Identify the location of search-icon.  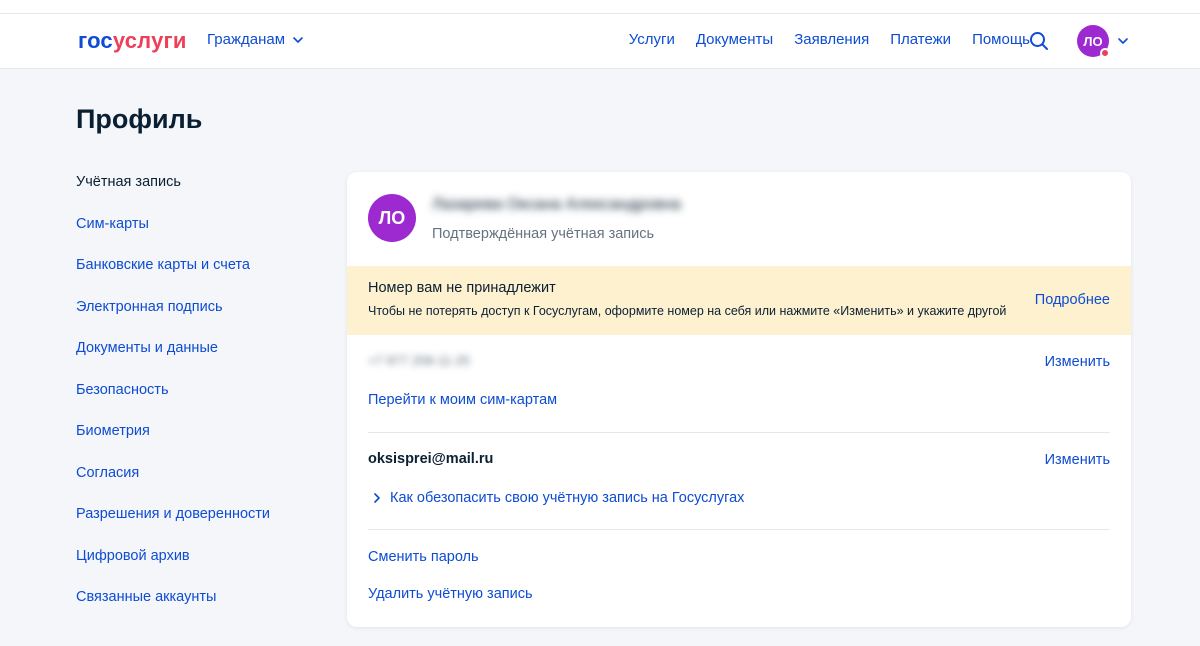
(1039, 41).